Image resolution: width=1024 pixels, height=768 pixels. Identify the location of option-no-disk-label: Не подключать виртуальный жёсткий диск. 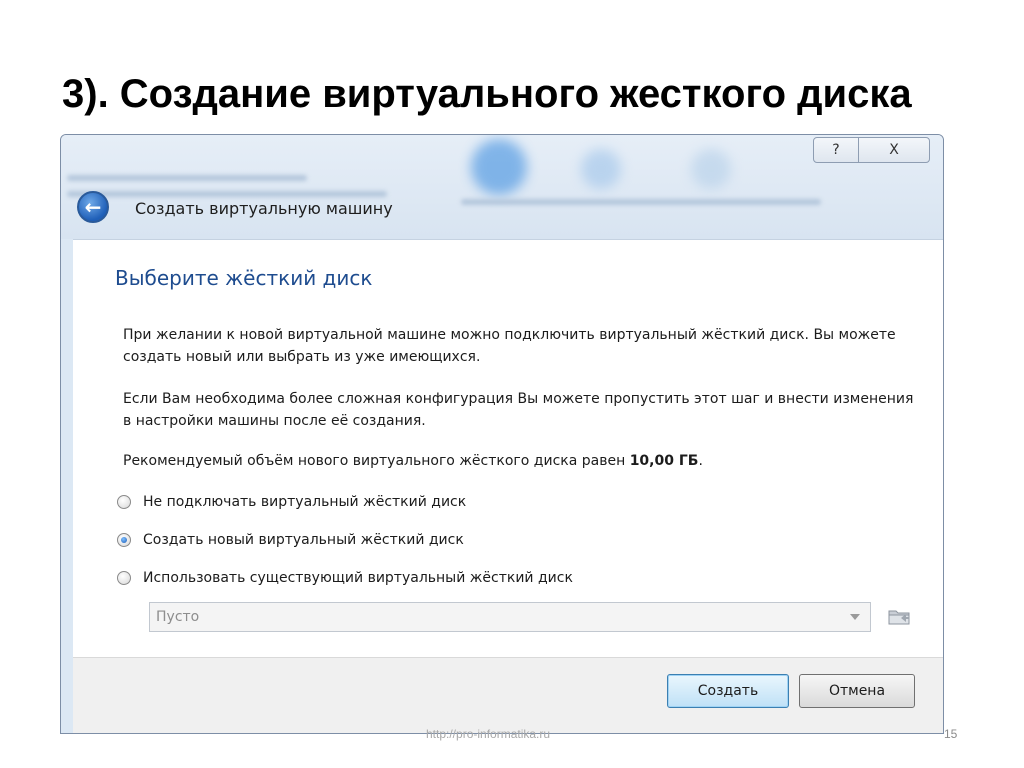
(305, 502).